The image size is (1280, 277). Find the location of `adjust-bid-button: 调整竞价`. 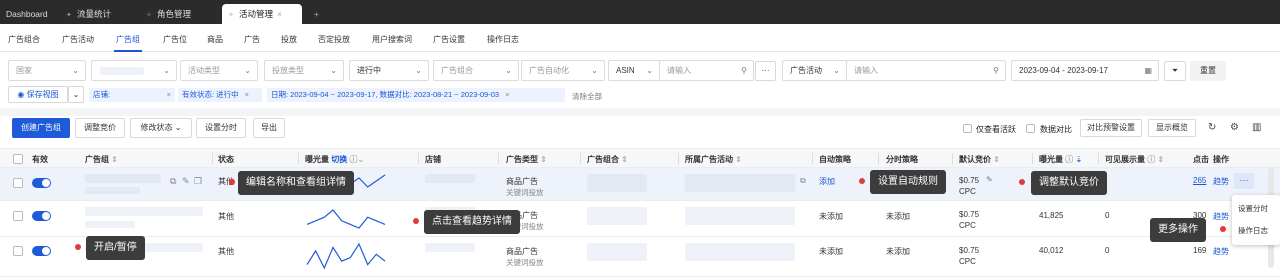

adjust-bid-button: 调整竞价 is located at coordinates (100, 128).